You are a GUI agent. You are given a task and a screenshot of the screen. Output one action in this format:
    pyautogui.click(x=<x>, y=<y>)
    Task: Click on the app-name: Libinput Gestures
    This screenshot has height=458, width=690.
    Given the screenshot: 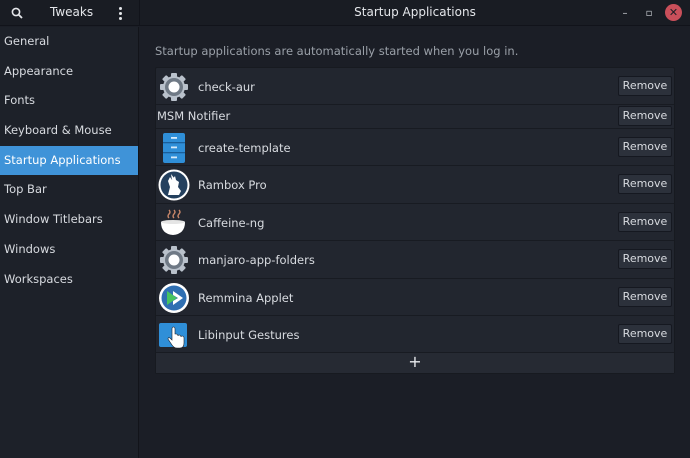 What is the action you would take?
    pyautogui.click(x=249, y=335)
    